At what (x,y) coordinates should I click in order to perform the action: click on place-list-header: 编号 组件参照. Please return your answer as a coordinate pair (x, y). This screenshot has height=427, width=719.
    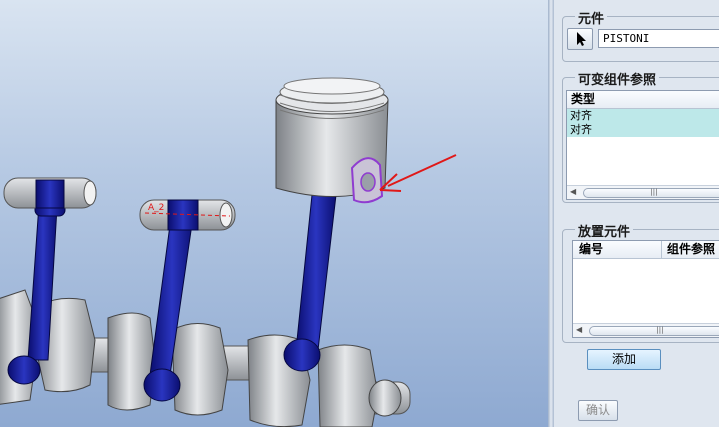
    Looking at the image, I should click on (646, 250).